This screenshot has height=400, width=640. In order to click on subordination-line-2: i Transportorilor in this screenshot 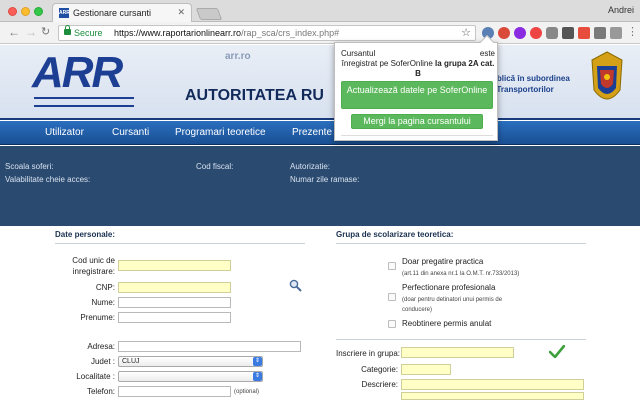, I will do `click(523, 89)`.